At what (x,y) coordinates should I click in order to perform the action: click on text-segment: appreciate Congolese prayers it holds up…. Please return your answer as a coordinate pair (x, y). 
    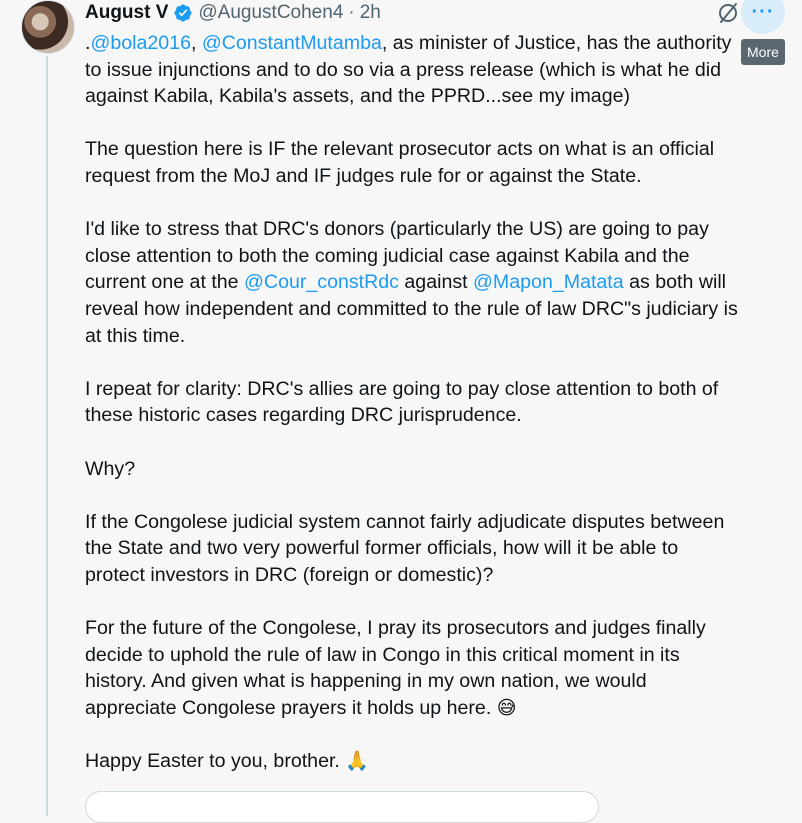
    Looking at the image, I should click on (291, 707).